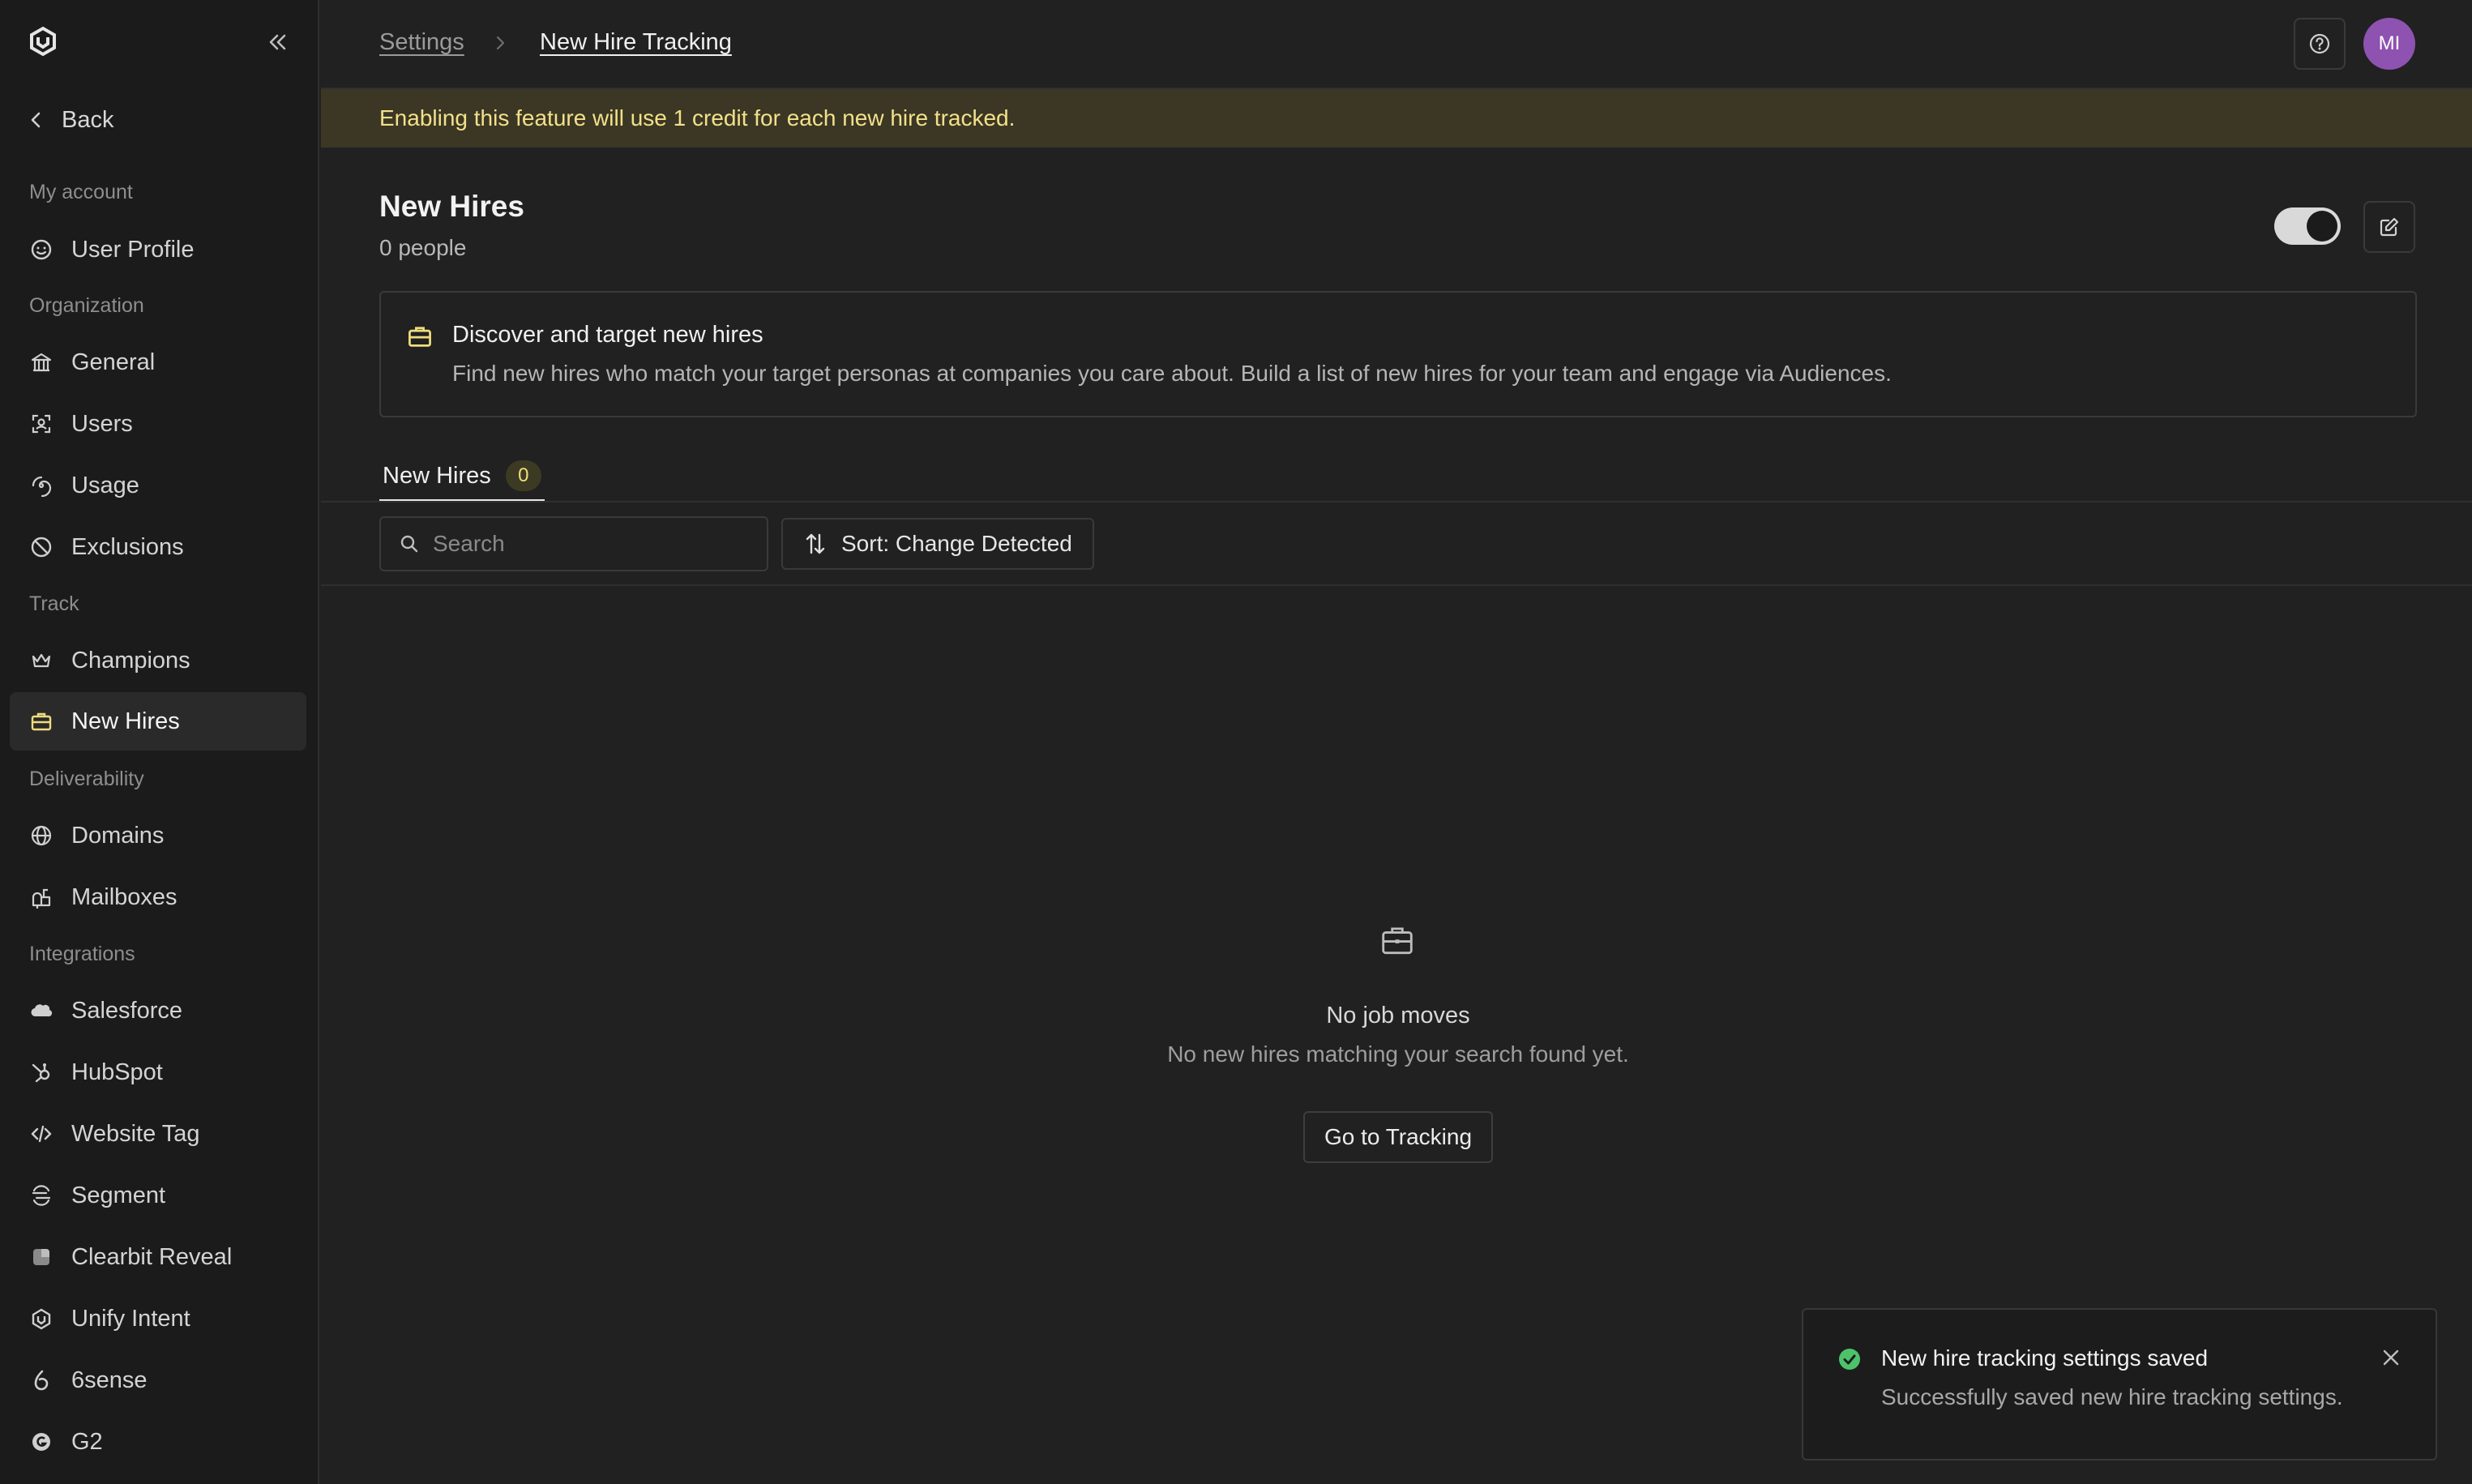 The height and width of the screenshot is (1484, 2472). I want to click on toolbar-divider, so click(1396, 585).